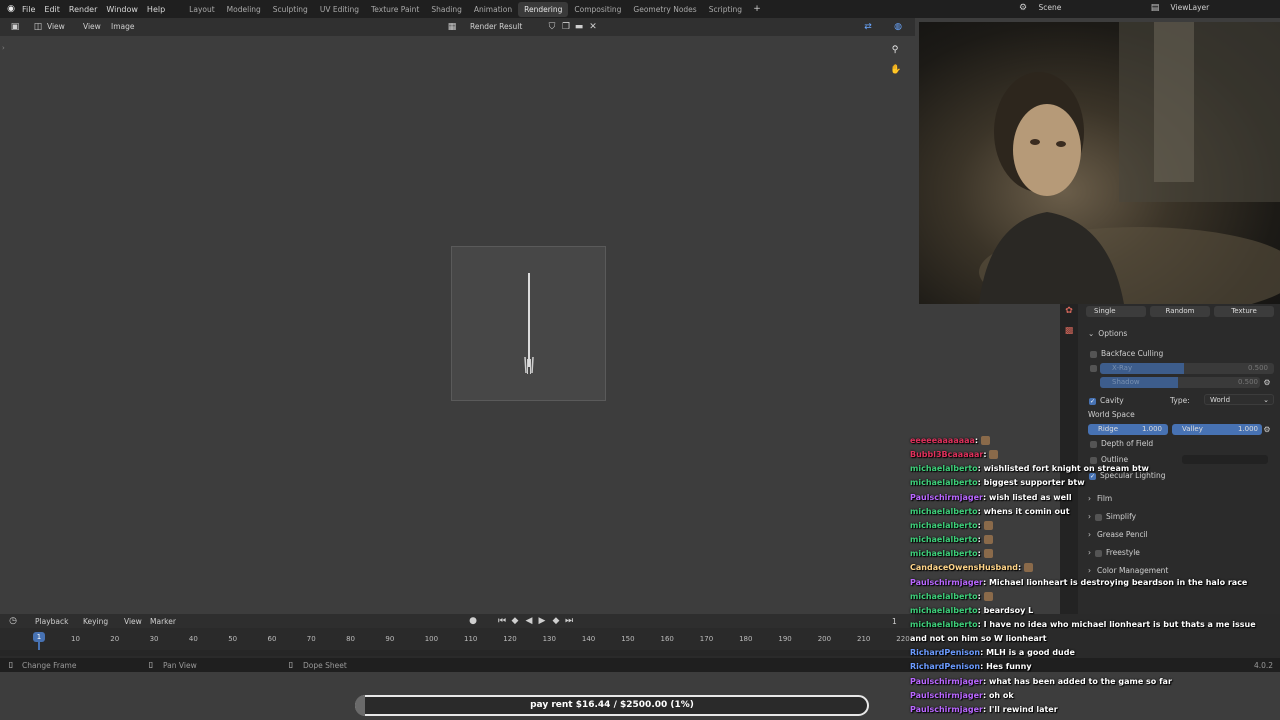 The height and width of the screenshot is (720, 1280). Describe the element at coordinates (1093, 368) in the screenshot. I see `xray-checkbox` at that location.